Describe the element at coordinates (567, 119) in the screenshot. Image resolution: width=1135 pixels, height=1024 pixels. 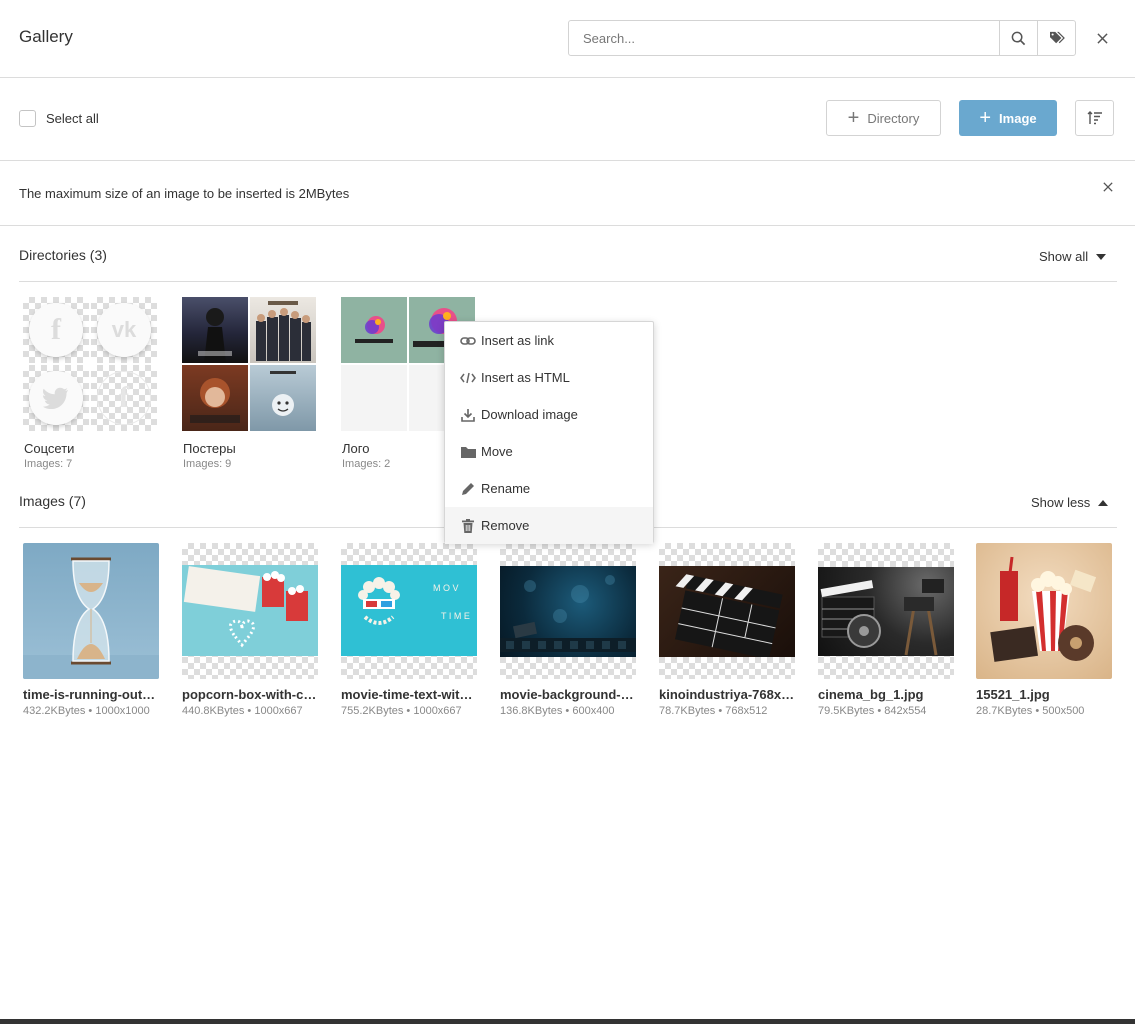
I see `gallery-toolbar: Select all + Directory + Image` at that location.